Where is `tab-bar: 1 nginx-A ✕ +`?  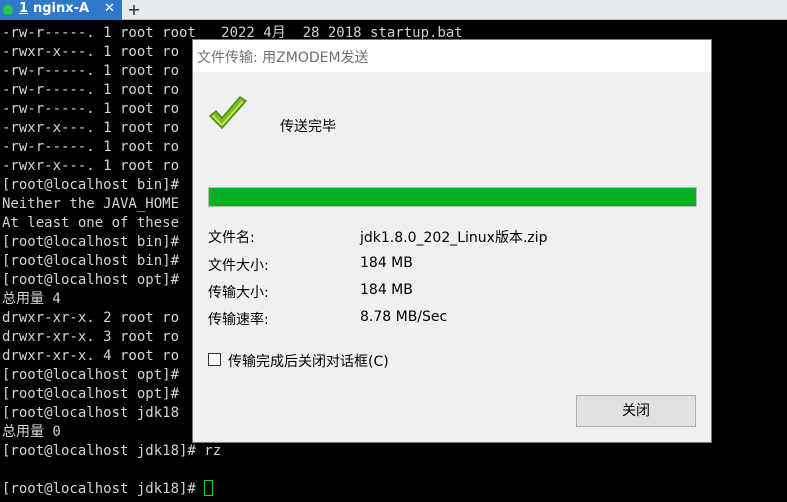
tab-bar: 1 nginx-A ✕ + is located at coordinates (393, 10).